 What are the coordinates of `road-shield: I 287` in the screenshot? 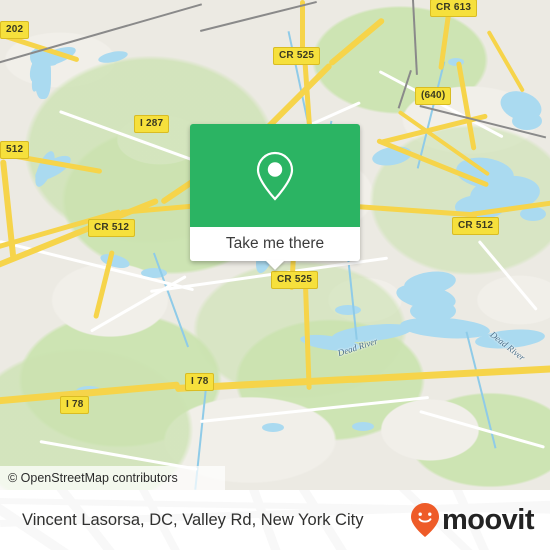 It's located at (152, 124).